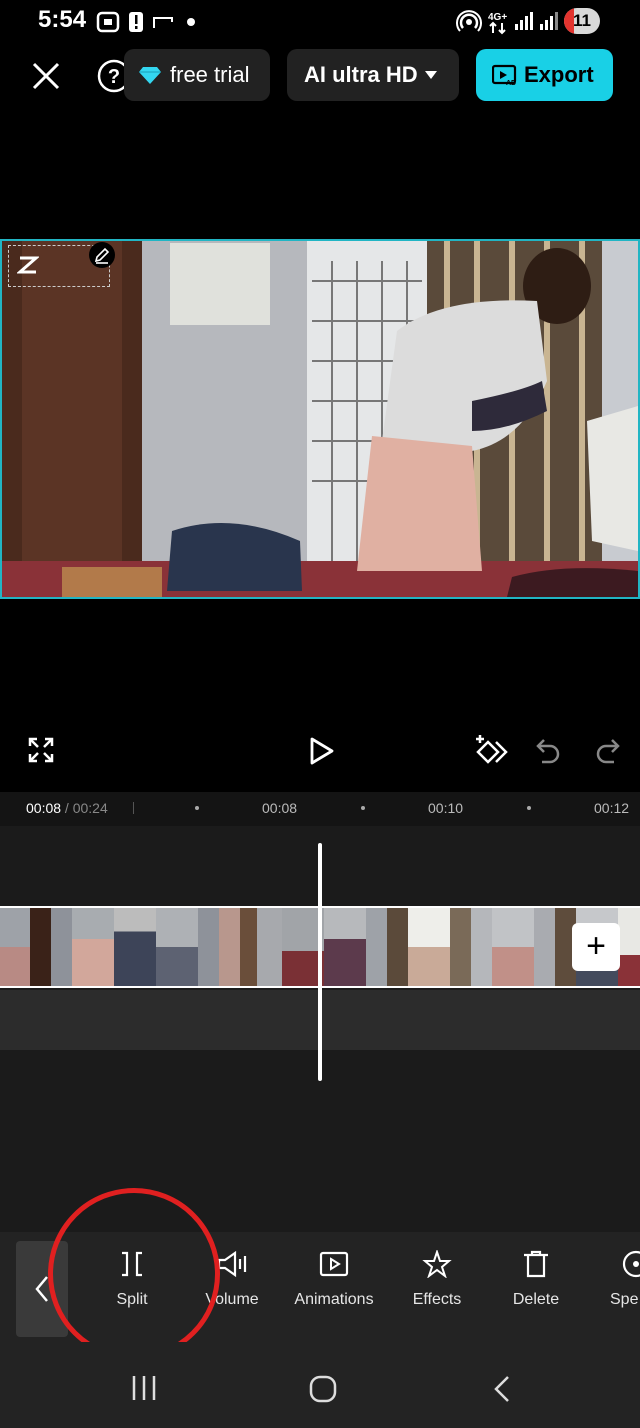 The height and width of the screenshot is (1428, 640). I want to click on undo-icon, so click(549, 750).